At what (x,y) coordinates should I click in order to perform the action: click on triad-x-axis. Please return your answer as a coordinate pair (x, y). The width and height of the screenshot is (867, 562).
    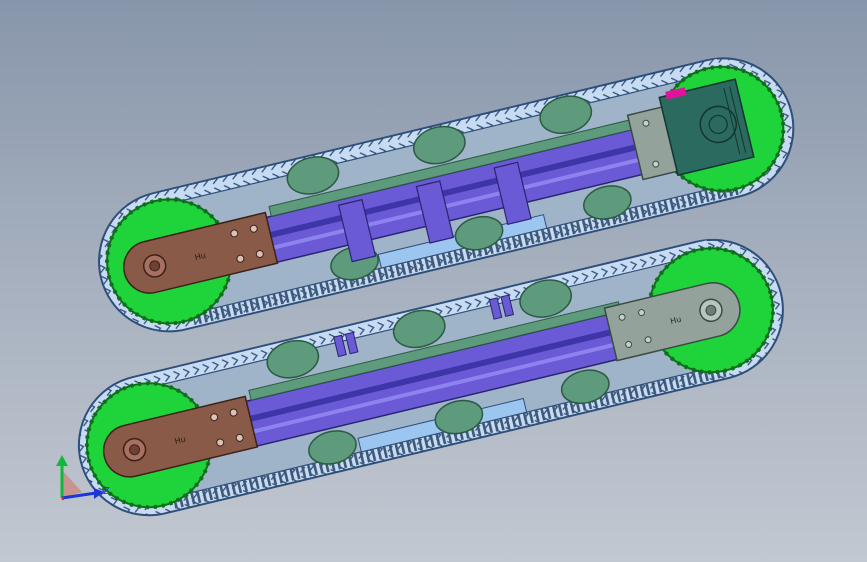
    Looking at the image, I should click on (63, 498).